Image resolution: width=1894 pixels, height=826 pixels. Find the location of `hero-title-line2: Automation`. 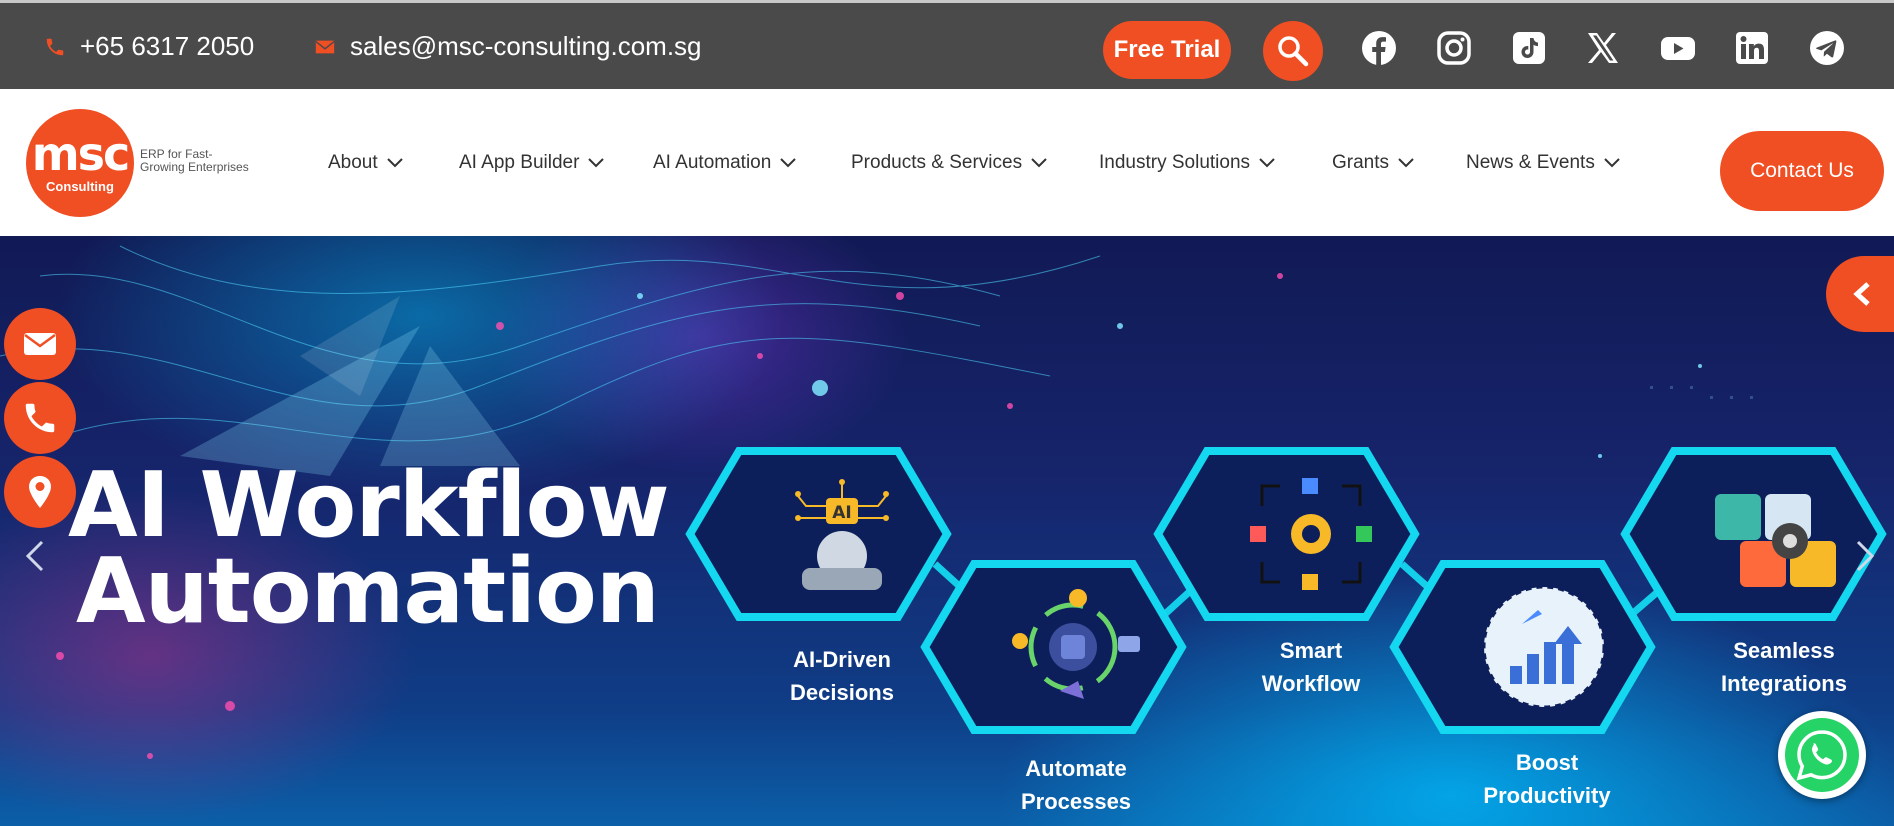

hero-title-line2: Automation is located at coordinates (368, 591).